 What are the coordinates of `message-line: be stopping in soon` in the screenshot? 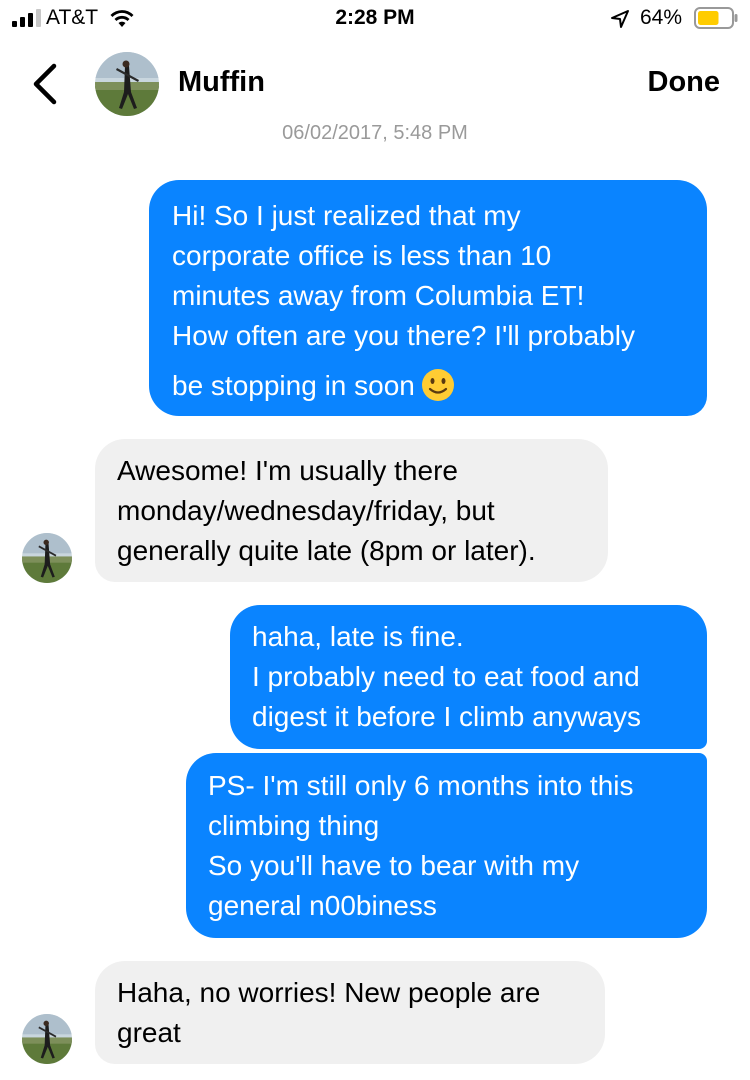 It's located at (293, 385).